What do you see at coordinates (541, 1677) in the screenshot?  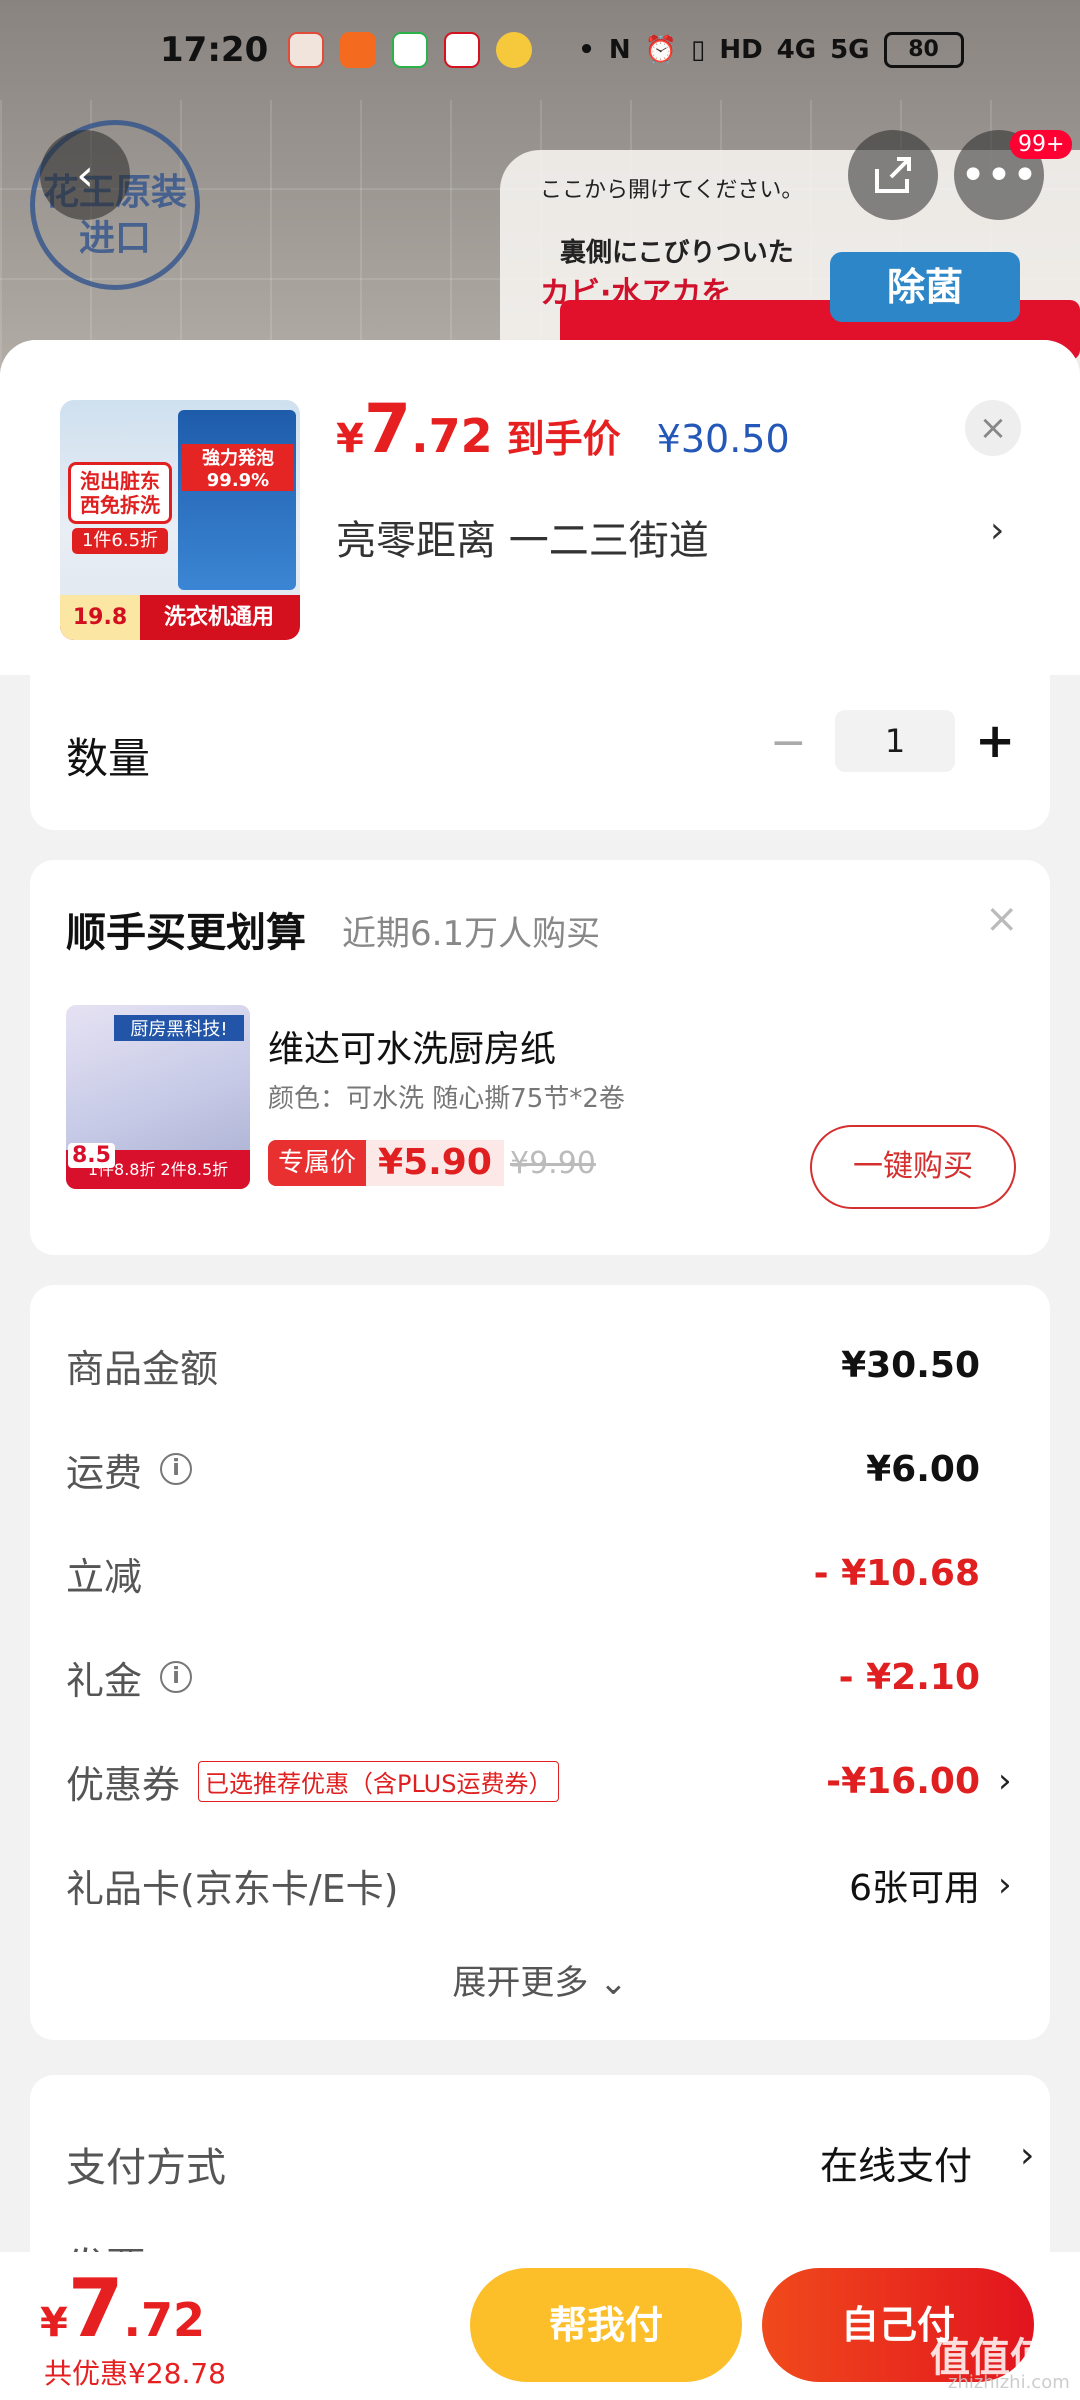 I see `summary-row-gift-money: 礼金 i - ¥2.10 ›` at bounding box center [541, 1677].